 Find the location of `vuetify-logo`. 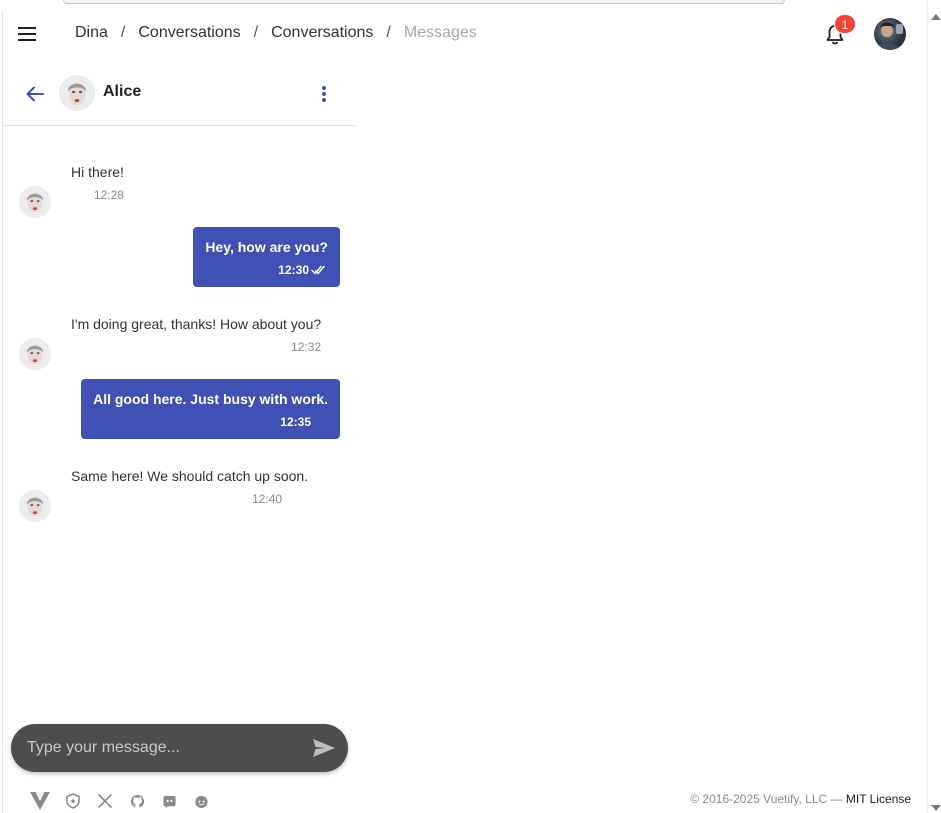

vuetify-logo is located at coordinates (40, 801).